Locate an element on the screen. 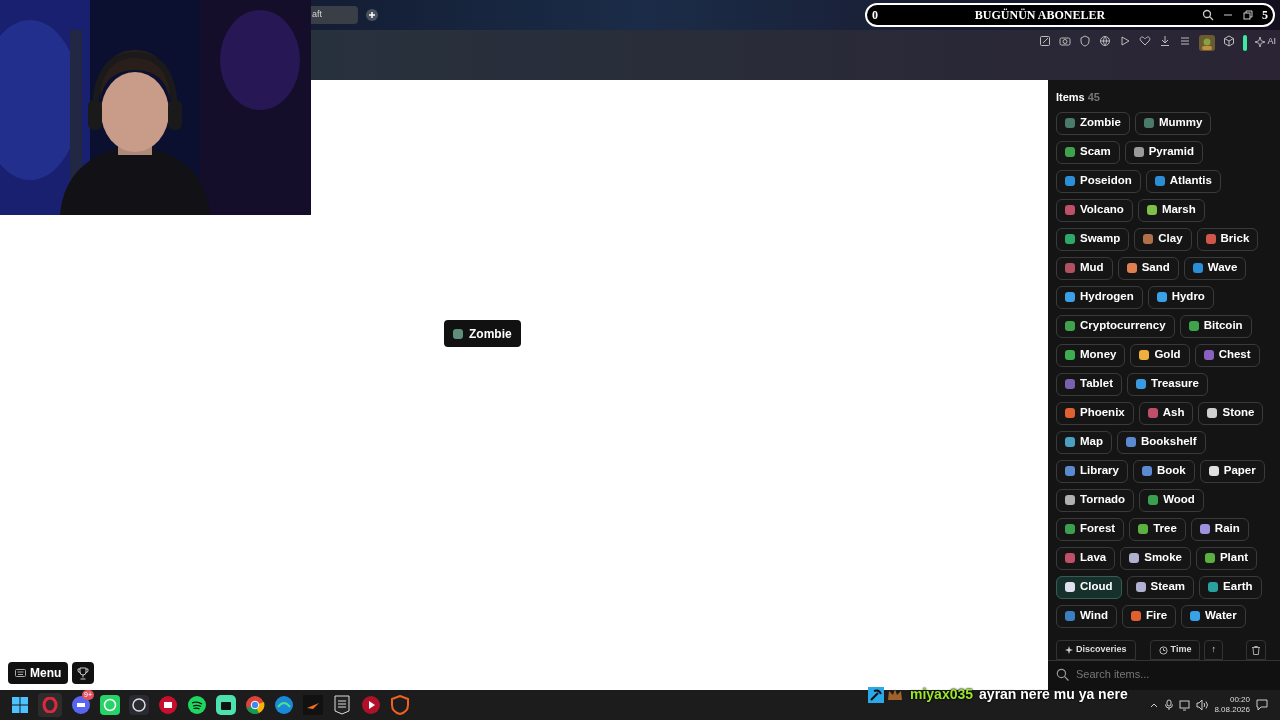  item-chip: Money is located at coordinates (1091, 355).